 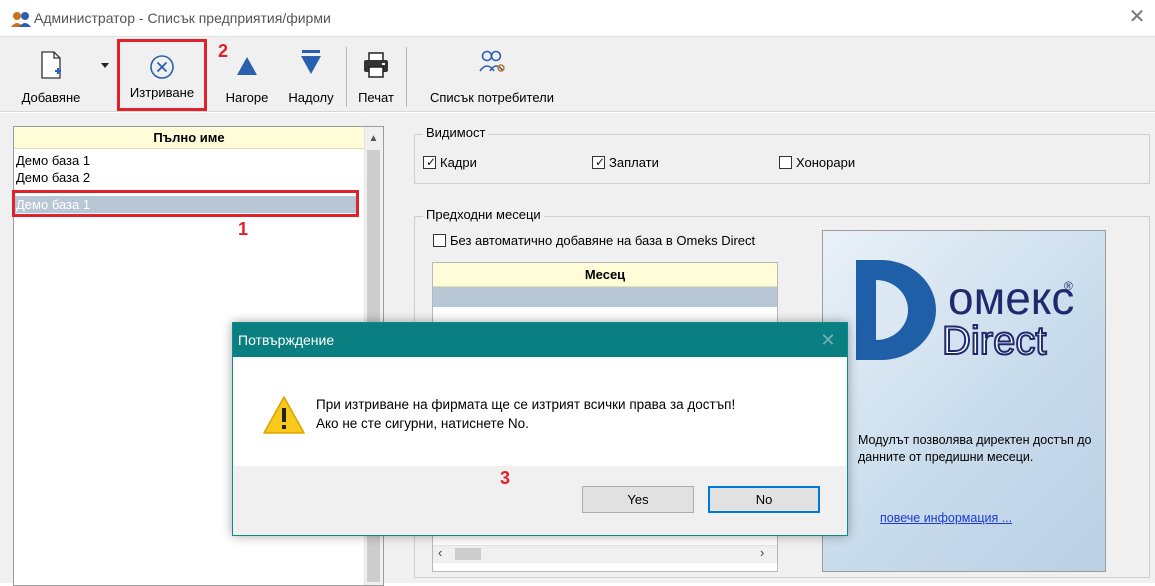 What do you see at coordinates (825, 162) in the screenshot?
I see `checkbox-honorari-label: Хонорари` at bounding box center [825, 162].